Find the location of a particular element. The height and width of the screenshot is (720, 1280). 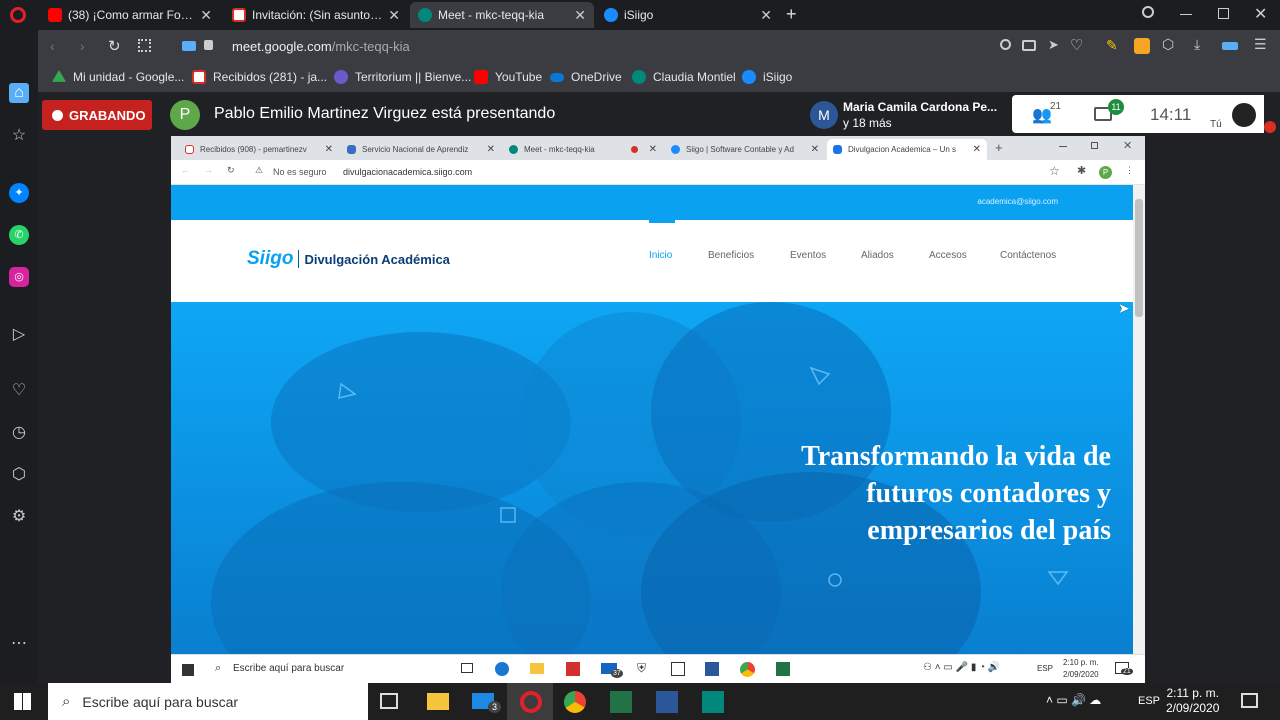

instagram-icon: ◎ is located at coordinates (19, 277).